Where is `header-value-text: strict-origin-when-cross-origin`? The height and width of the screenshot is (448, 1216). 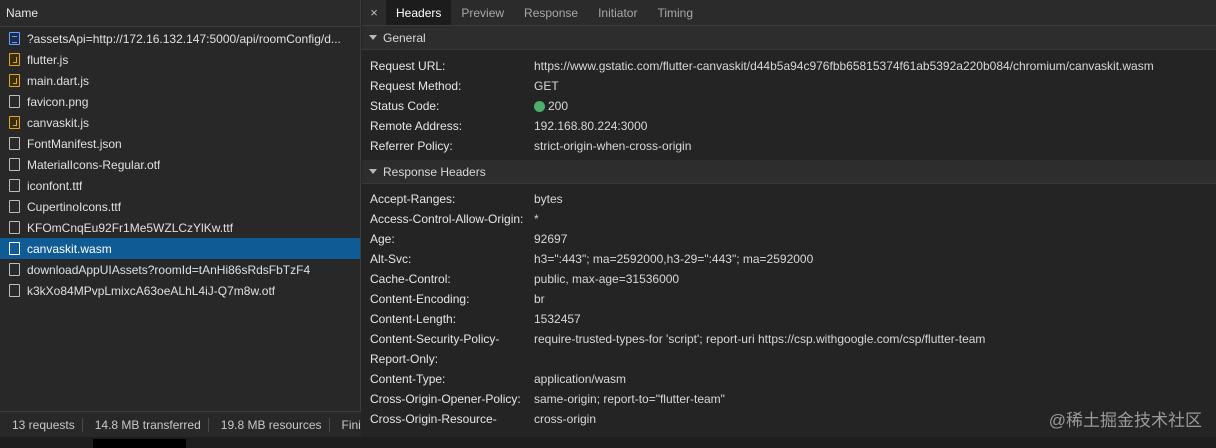 header-value-text: strict-origin-when-cross-origin is located at coordinates (613, 146).